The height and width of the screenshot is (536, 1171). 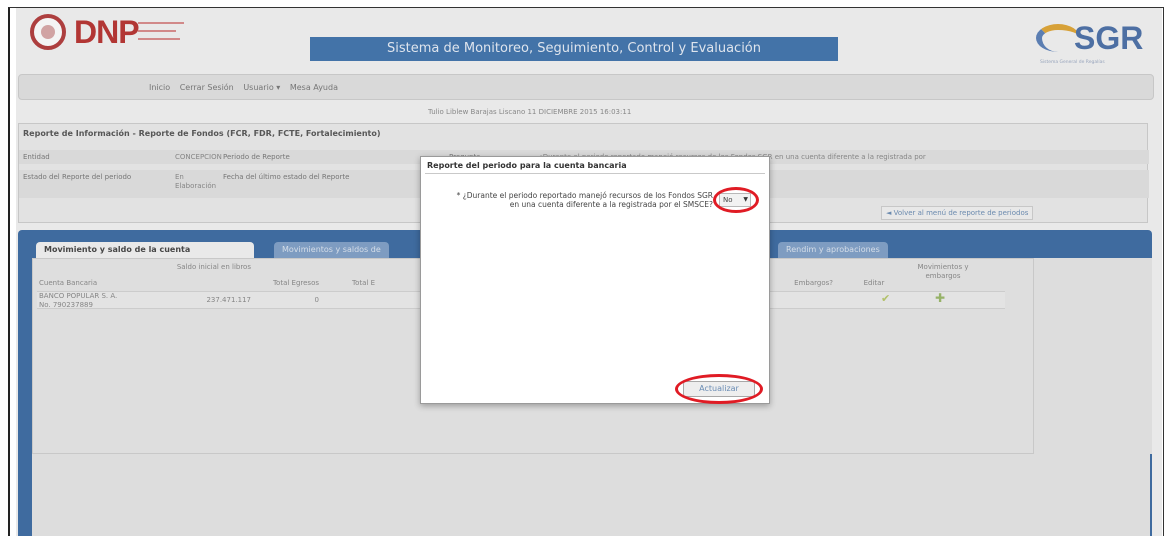 I want to click on highlight-select-annotation, so click(x=736, y=200).